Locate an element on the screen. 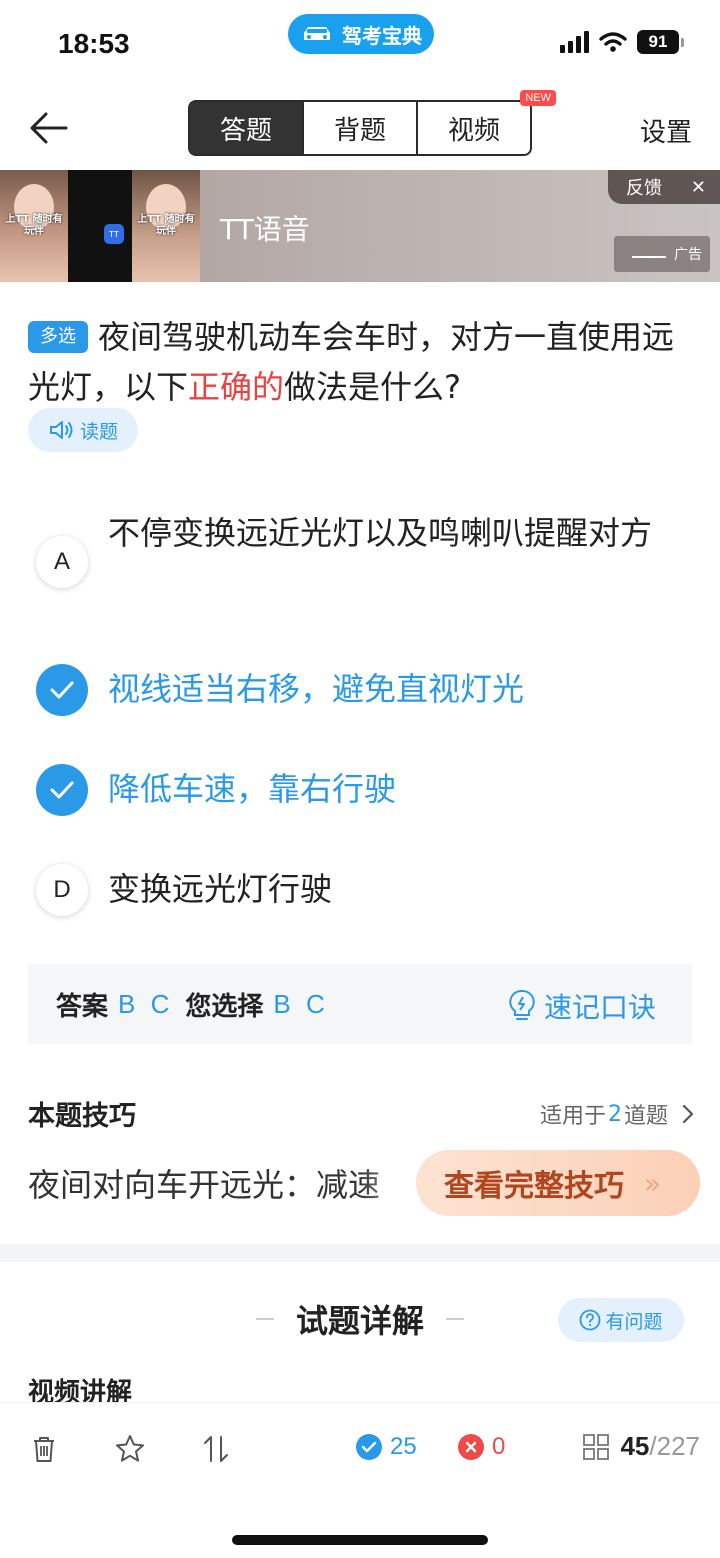 This screenshot has height=1558, width=720. tt-logo-icon: TT is located at coordinates (114, 234).